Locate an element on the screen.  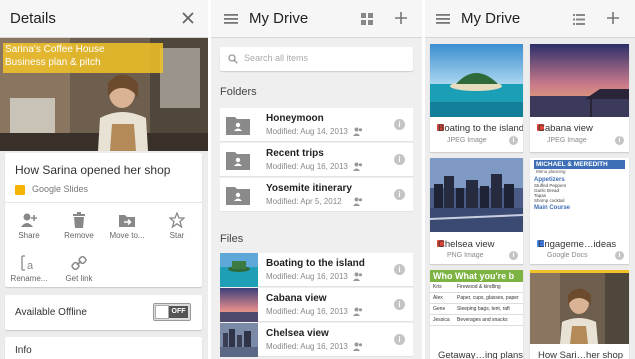
add-person-icon is located at coordinates (29, 220).